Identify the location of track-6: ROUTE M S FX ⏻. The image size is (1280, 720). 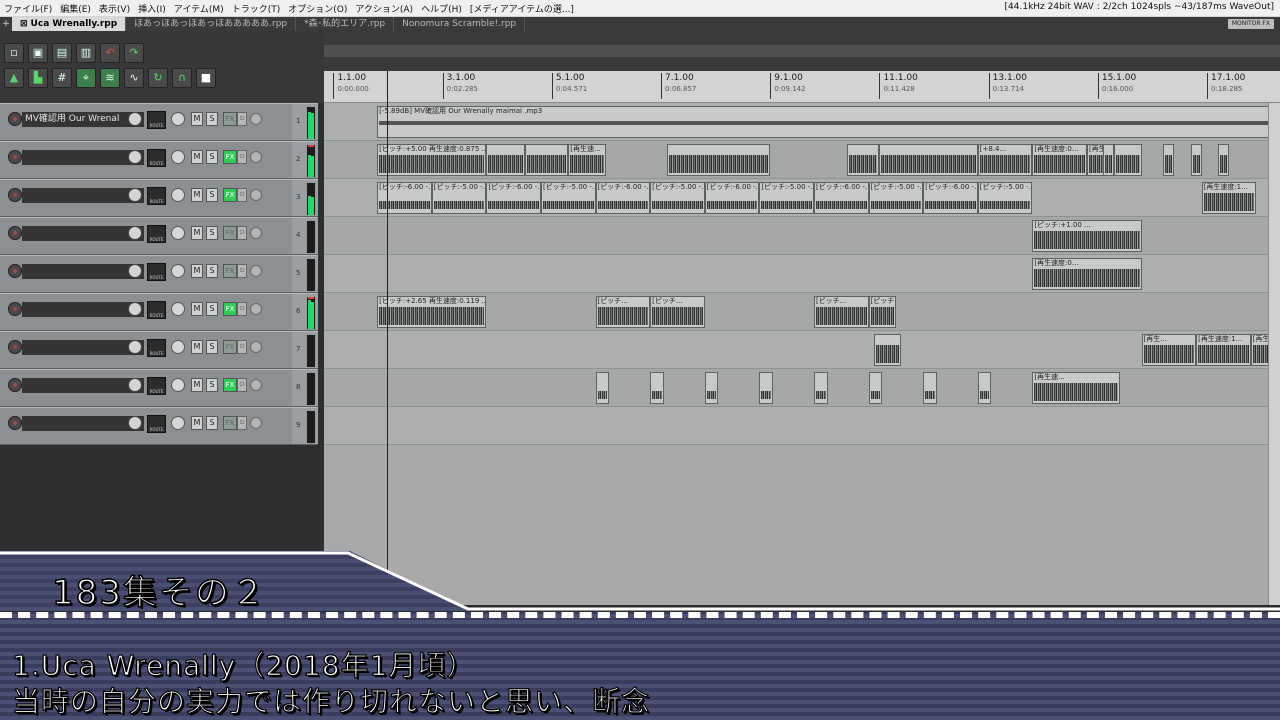
(146, 312).